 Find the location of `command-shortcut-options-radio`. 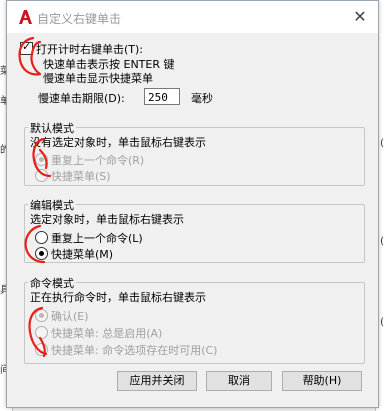

command-shortcut-options-radio is located at coordinates (41, 349).